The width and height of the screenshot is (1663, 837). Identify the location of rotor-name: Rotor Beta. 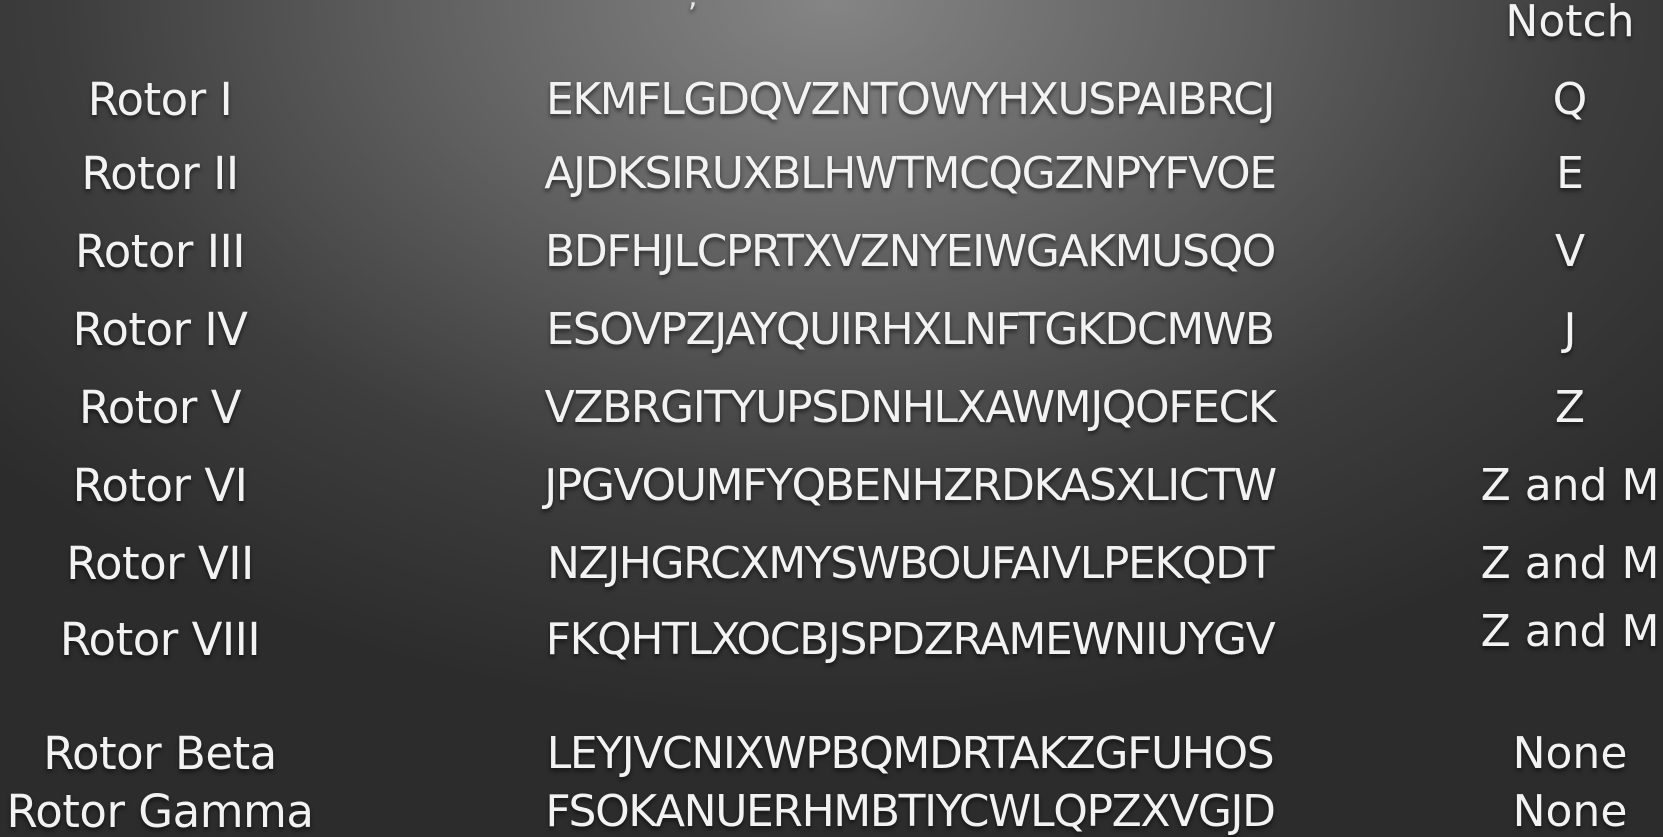
(160, 753).